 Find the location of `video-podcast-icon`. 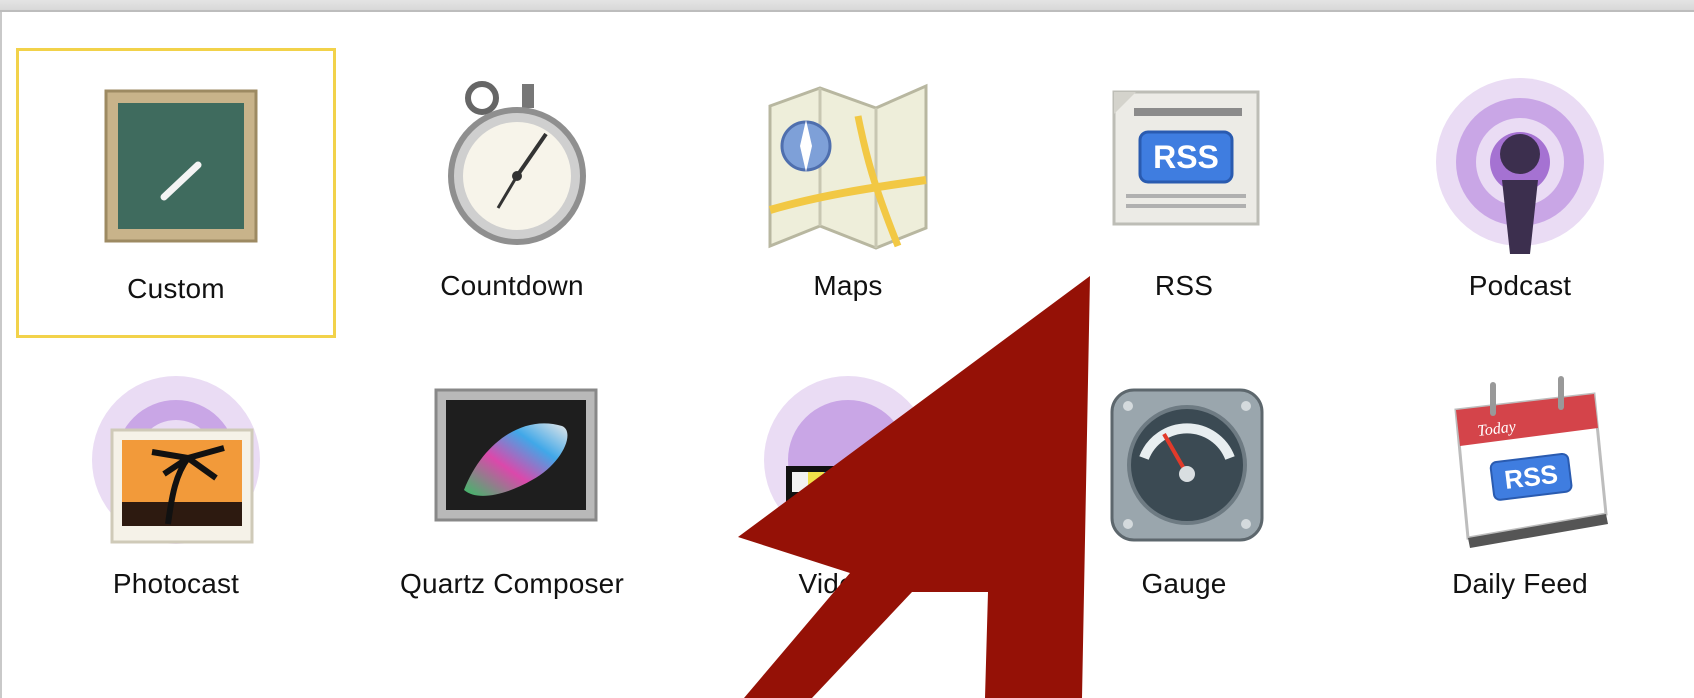

video-podcast-icon is located at coordinates (848, 464).